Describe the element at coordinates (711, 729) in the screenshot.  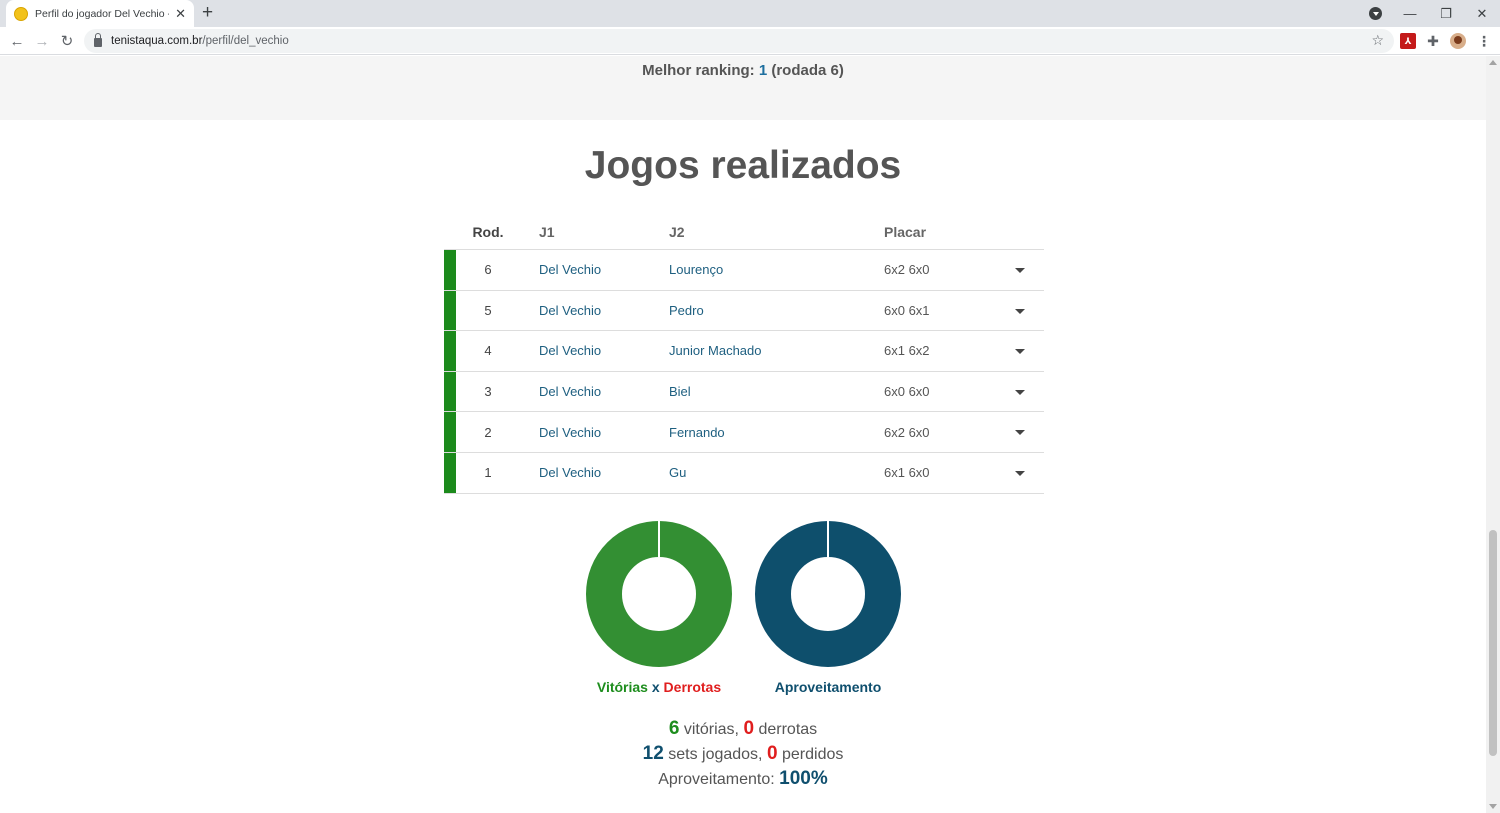
I see `wins-count-label: vitórias,` at that location.